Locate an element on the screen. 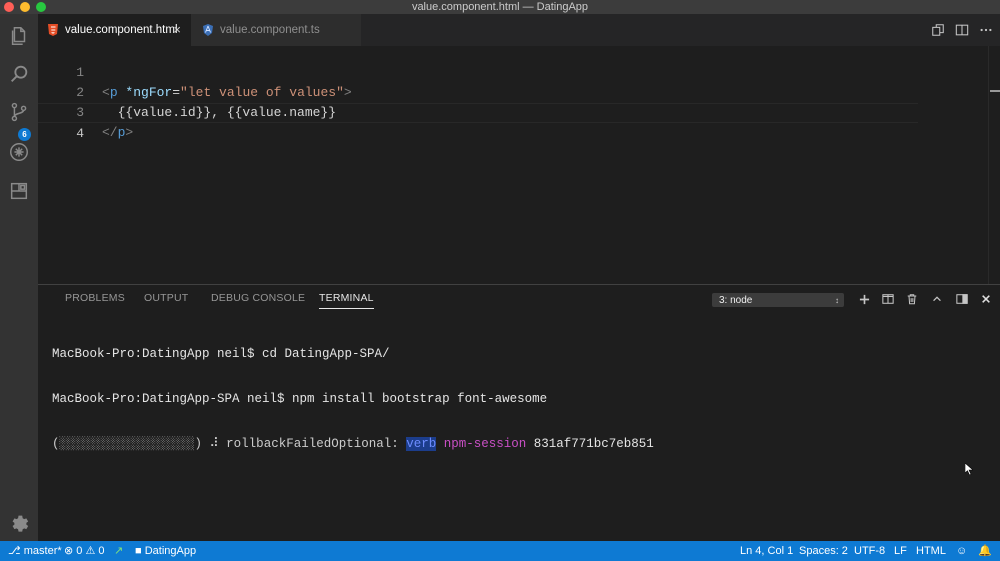 Image resolution: width=1000 pixels, height=561 pixels. code-line: 1 <p *ngFor="let value of values"> is located at coordinates (478, 71).